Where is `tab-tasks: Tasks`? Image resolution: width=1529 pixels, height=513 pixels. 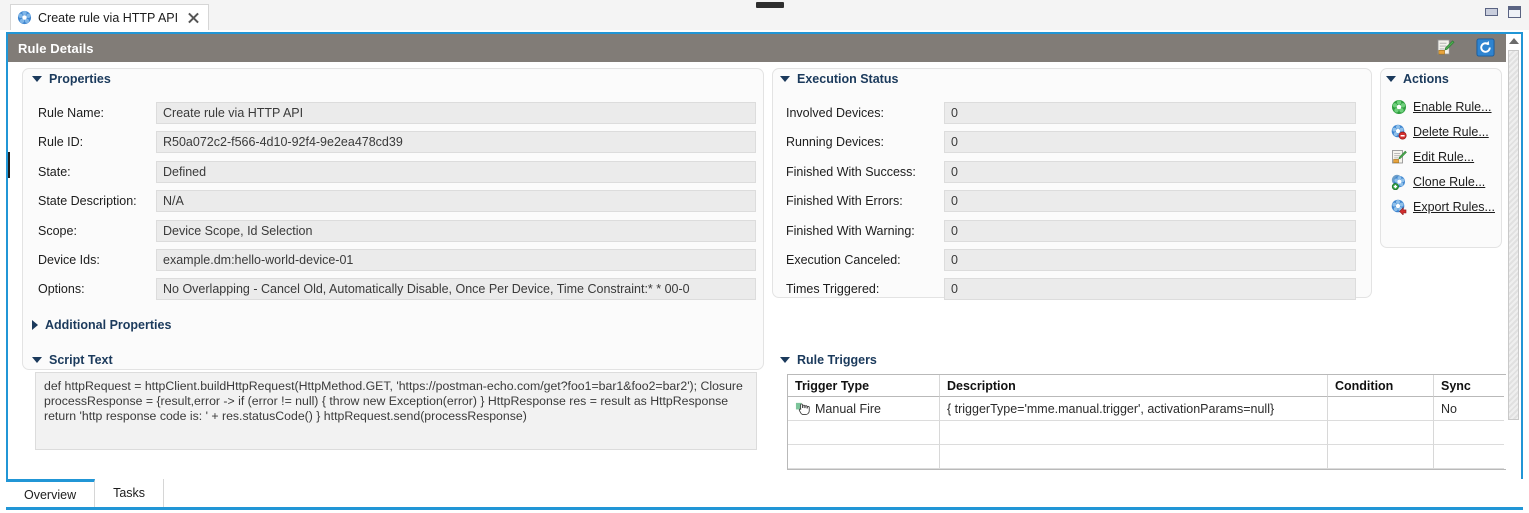
tab-tasks: Tasks is located at coordinates (130, 493).